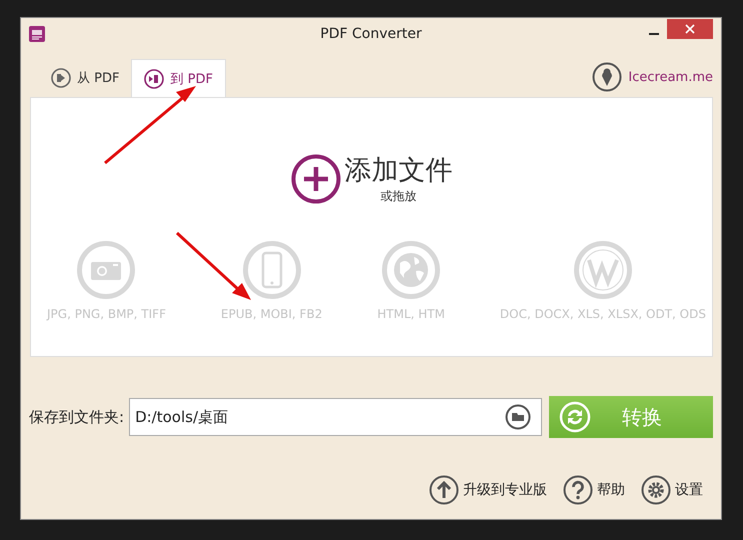  Describe the element at coordinates (603, 314) in the screenshot. I see `format-label: DOC, DOCX, XLS, XLSX, ODT, ODS` at that location.